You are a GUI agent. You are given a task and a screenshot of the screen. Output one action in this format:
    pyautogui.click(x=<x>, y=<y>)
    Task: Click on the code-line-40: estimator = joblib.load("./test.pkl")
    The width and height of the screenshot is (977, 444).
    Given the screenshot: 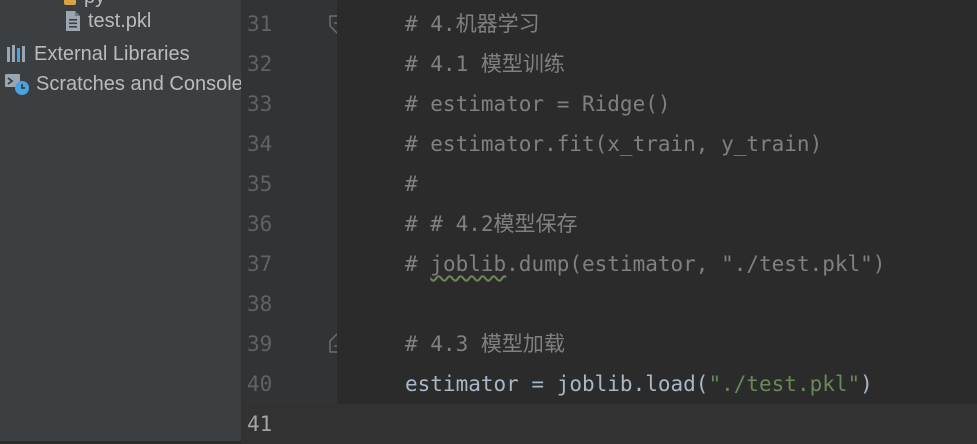 What is the action you would take?
    pyautogui.click(x=639, y=384)
    